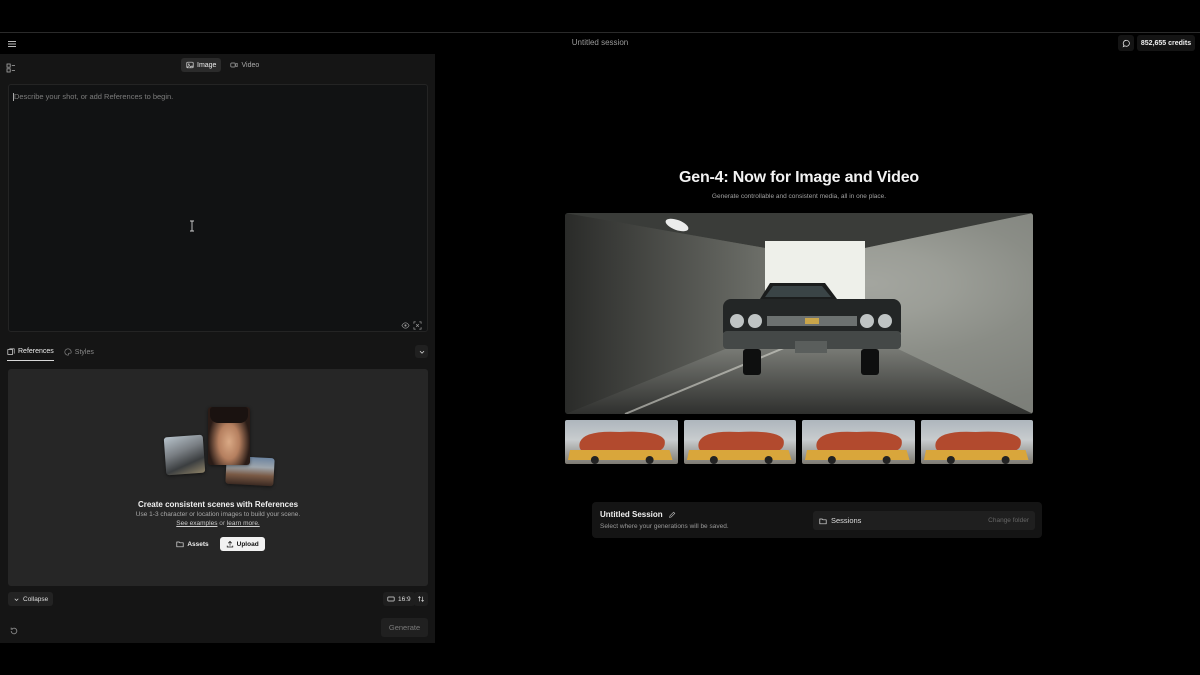 Image resolution: width=1200 pixels, height=675 pixels. Describe the element at coordinates (218, 544) in the screenshot. I see `references-actions: Assets Upload` at that location.